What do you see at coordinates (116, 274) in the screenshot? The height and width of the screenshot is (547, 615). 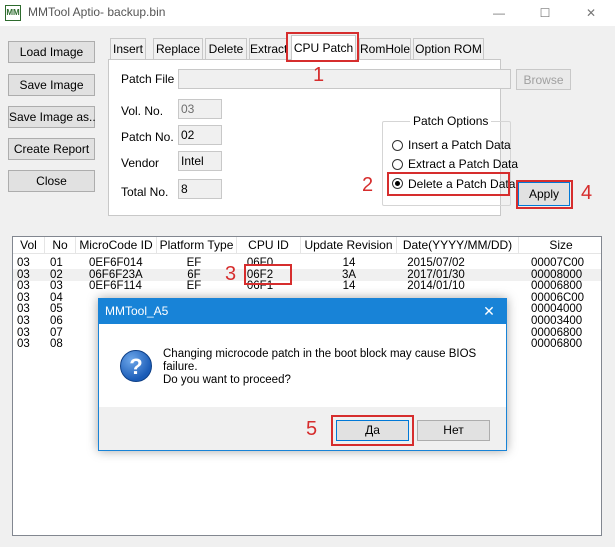 I see `cell-microcode-id: 06F6F23A` at bounding box center [116, 274].